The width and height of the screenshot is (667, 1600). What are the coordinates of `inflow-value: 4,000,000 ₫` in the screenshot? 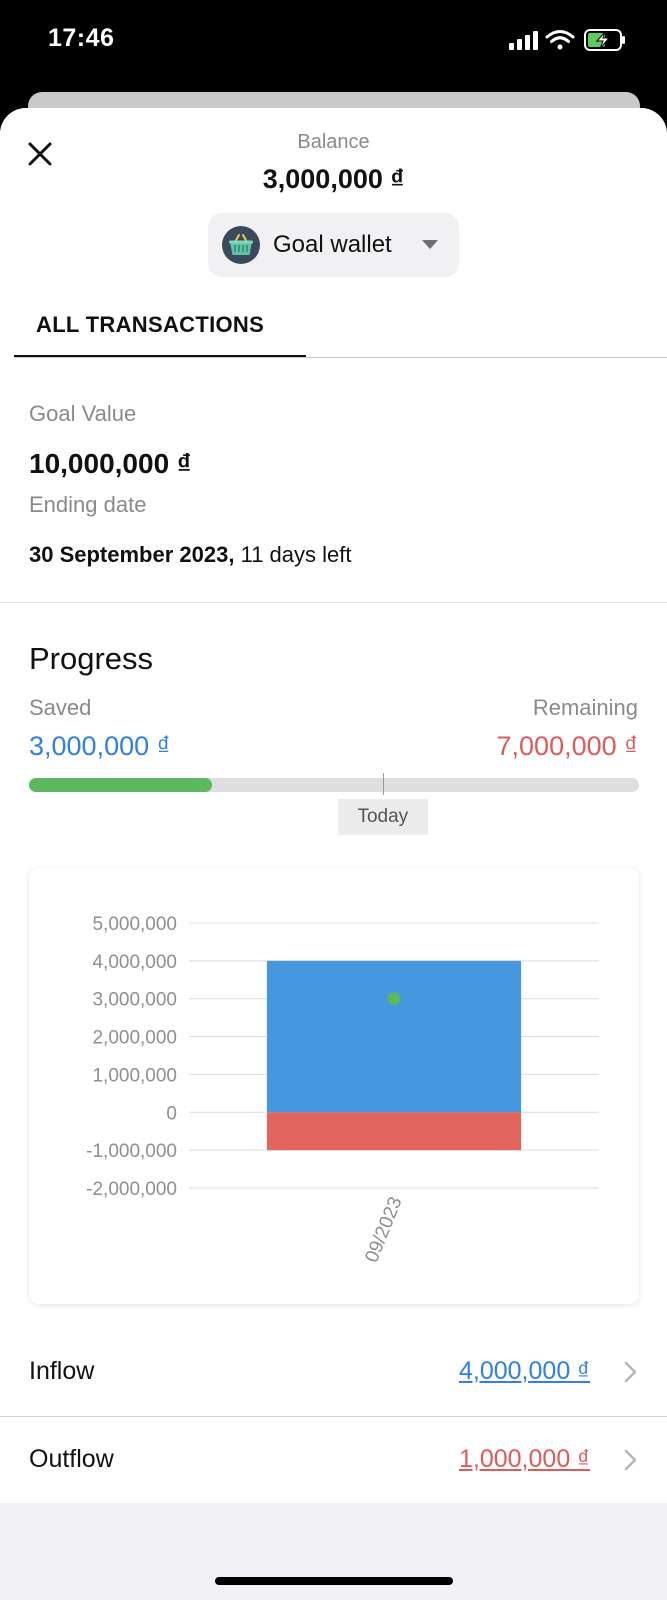 It's located at (524, 1371).